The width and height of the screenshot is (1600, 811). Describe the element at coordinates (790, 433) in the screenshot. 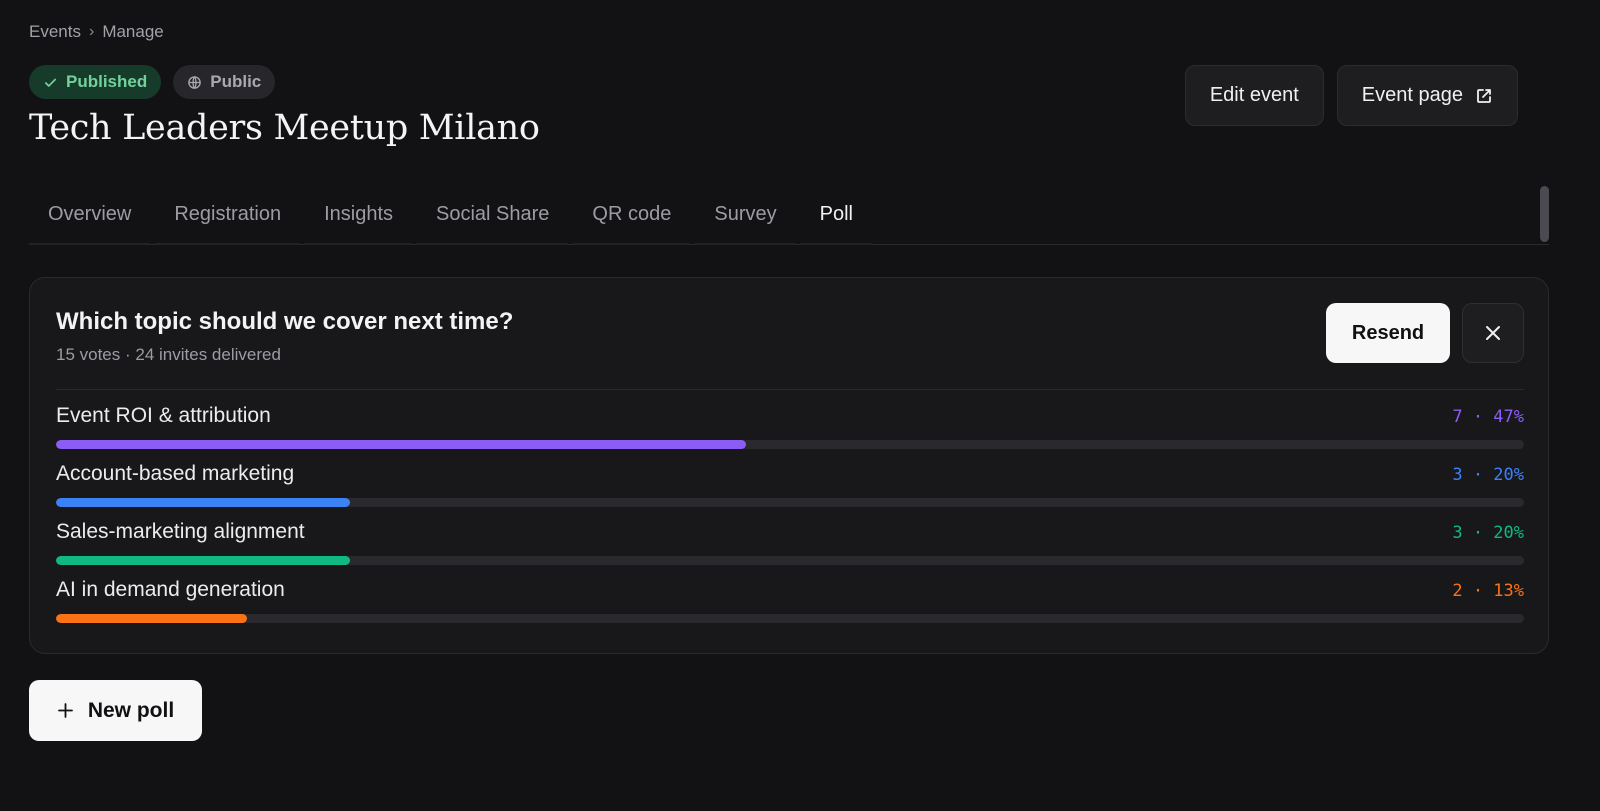

I see `poll-option: Event ROI & attribution 7 · 47%` at that location.